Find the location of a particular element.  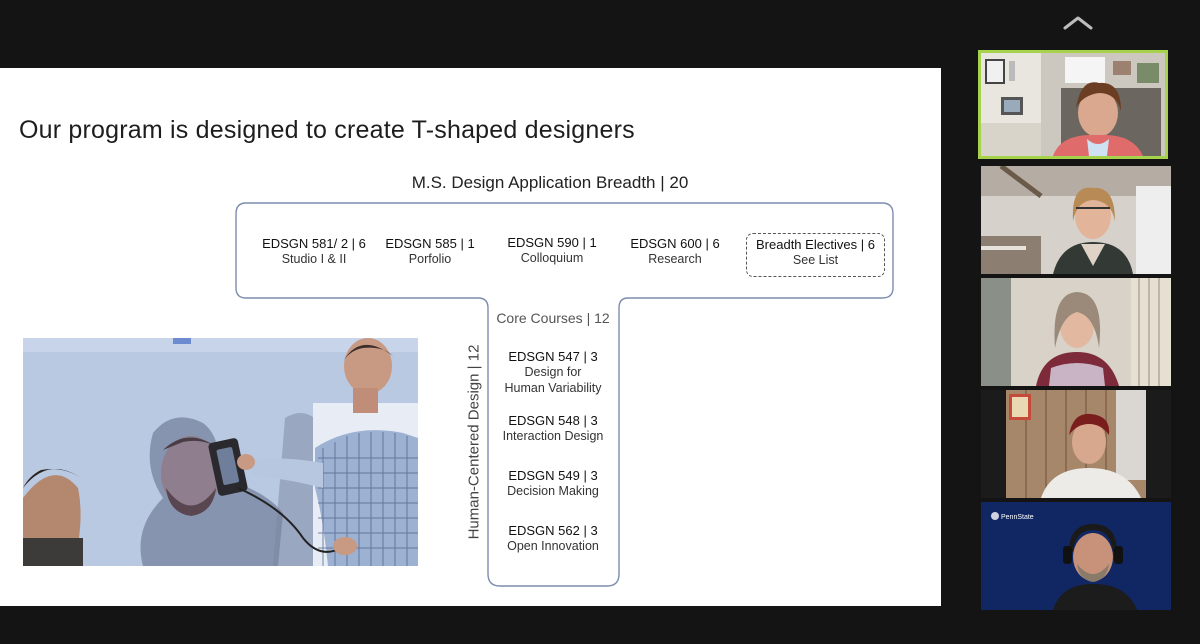

participant-video-tile: PennState is located at coordinates (1076, 556).